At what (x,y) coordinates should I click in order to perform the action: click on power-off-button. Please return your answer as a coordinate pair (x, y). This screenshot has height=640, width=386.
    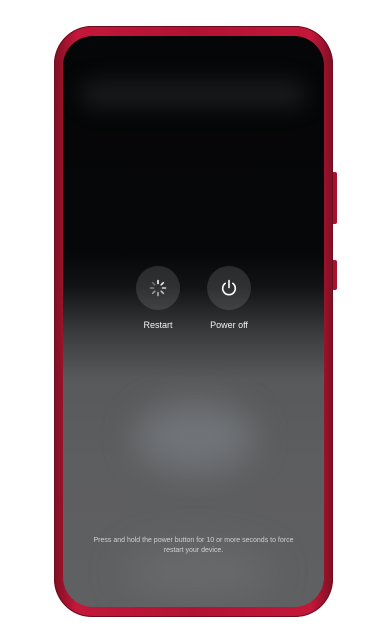
    Looking at the image, I should click on (229, 288).